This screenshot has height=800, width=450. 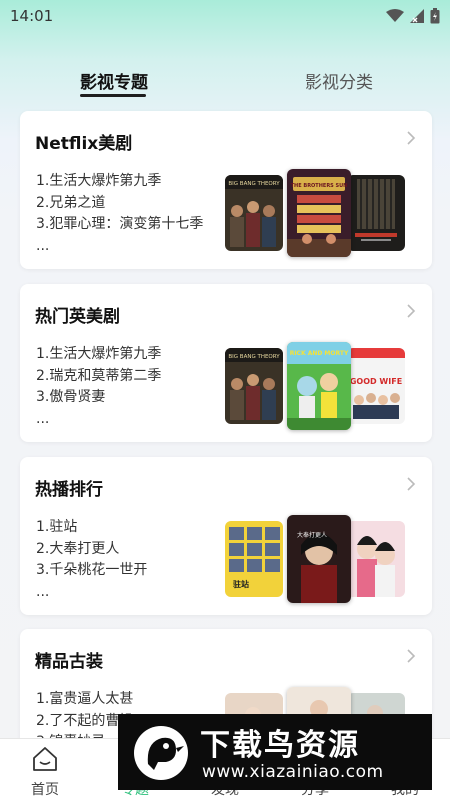 What do you see at coordinates (435, 16) in the screenshot?
I see `battery-icon` at bounding box center [435, 16].